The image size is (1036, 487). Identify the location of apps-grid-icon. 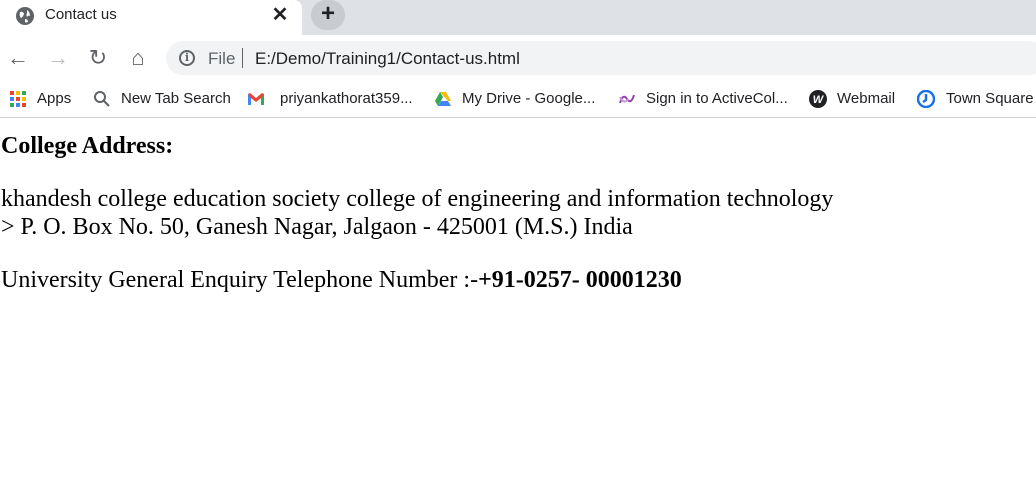
(18, 99).